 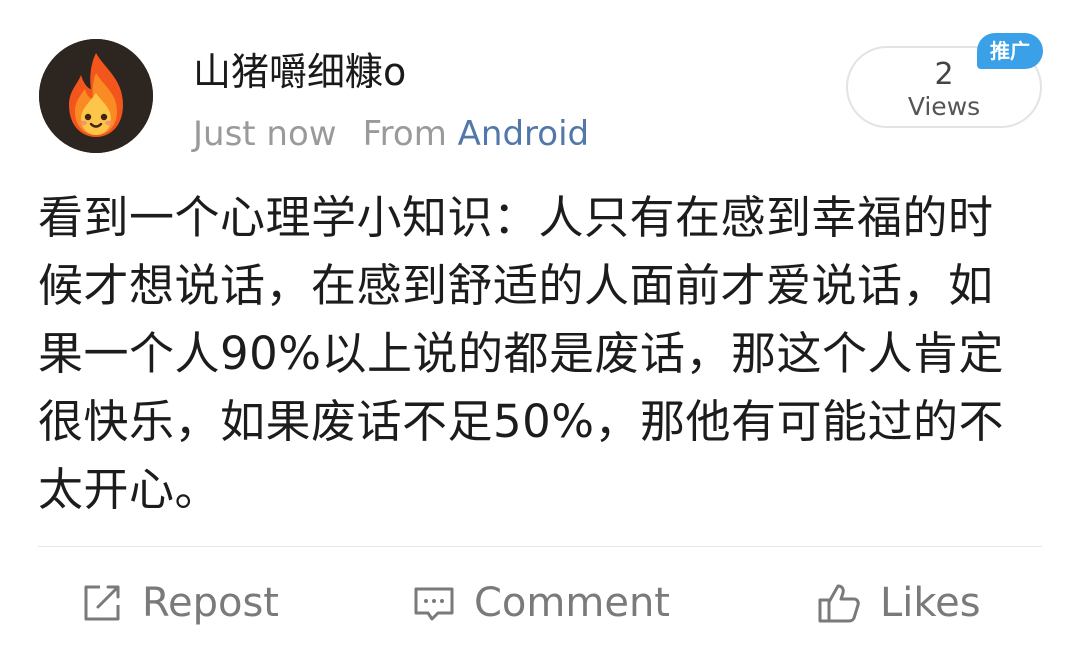 I want to click on likes-label: Likes, so click(x=930, y=603).